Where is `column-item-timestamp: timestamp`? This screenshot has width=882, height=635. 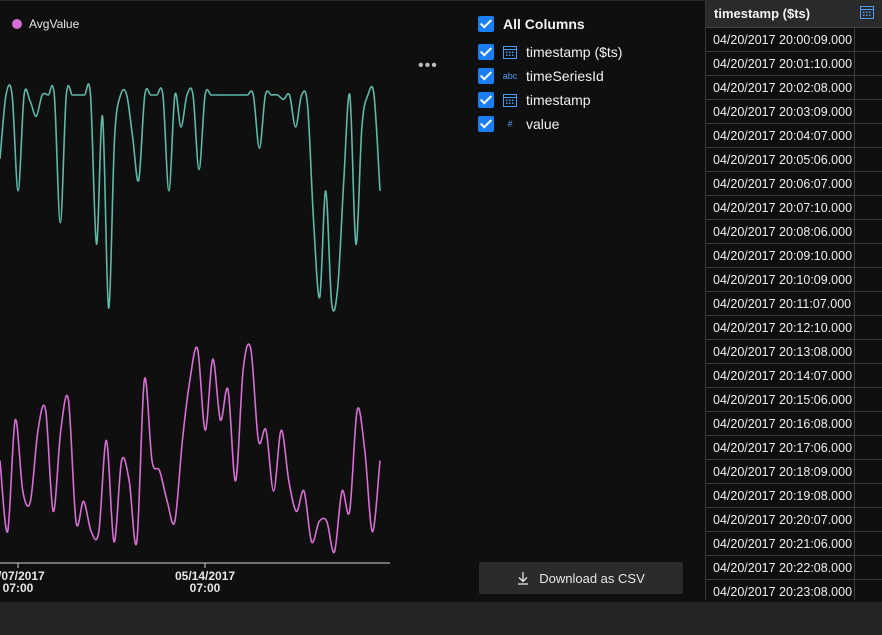
column-item-timestamp: timestamp is located at coordinates (583, 100).